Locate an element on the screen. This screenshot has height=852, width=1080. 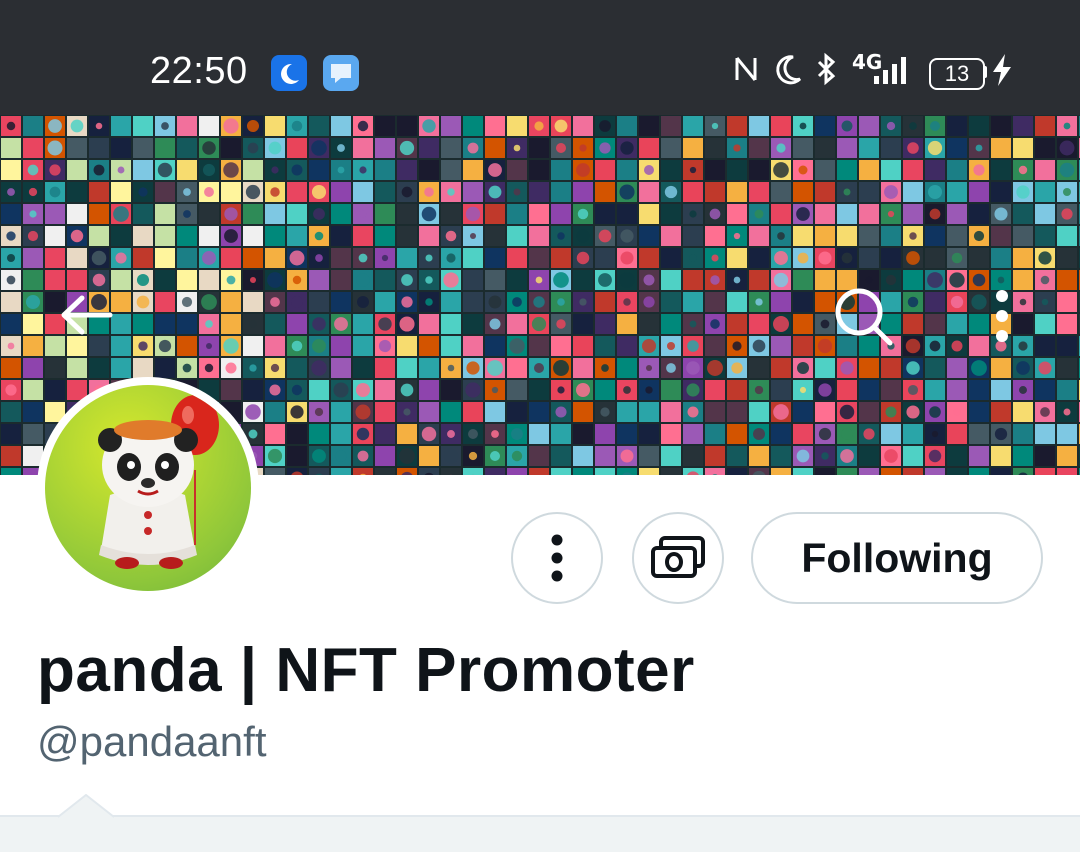
moon-app-icon is located at coordinates (289, 73).